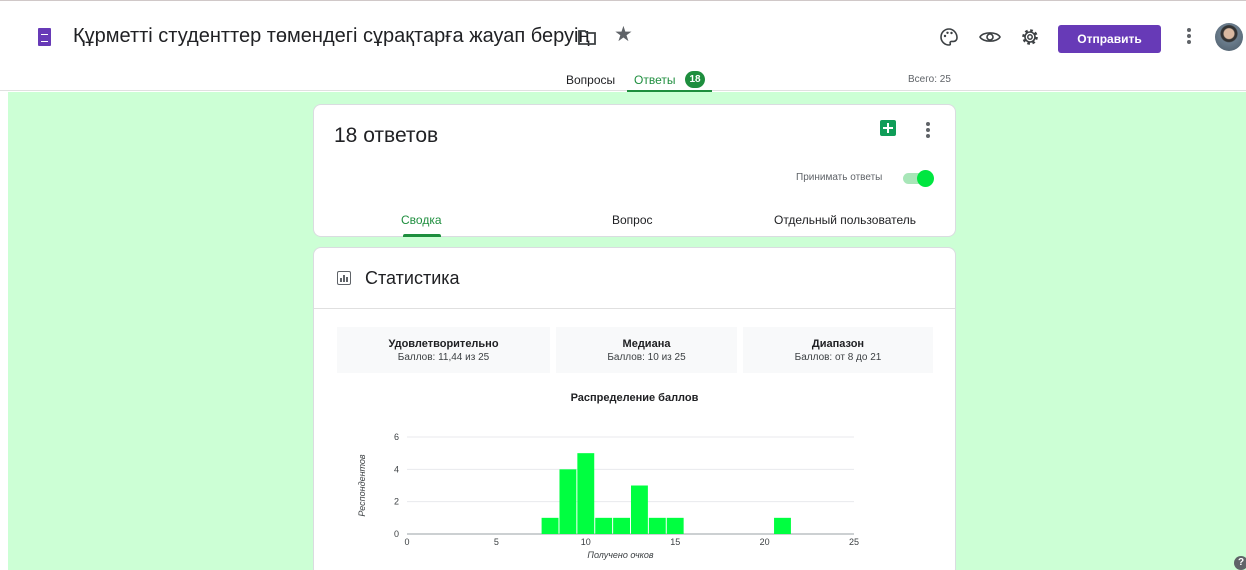 This screenshot has height=570, width=1246. I want to click on tab-questions: Вопросы, so click(590, 80).